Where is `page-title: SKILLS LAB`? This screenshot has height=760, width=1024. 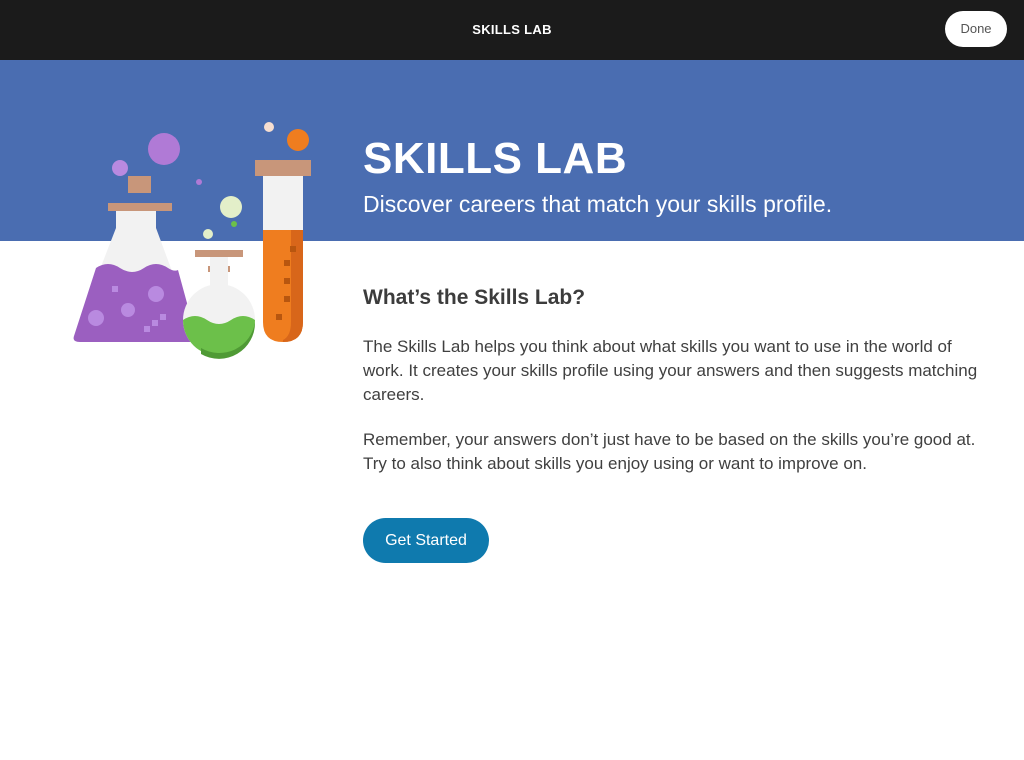
page-title: SKILLS LAB is located at coordinates (495, 158).